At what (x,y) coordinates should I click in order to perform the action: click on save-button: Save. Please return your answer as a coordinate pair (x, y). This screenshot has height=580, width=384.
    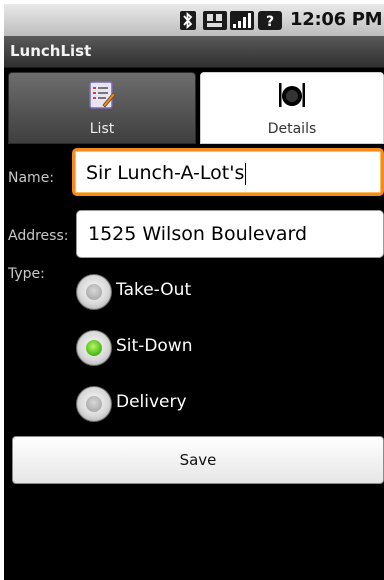
    Looking at the image, I should click on (198, 460).